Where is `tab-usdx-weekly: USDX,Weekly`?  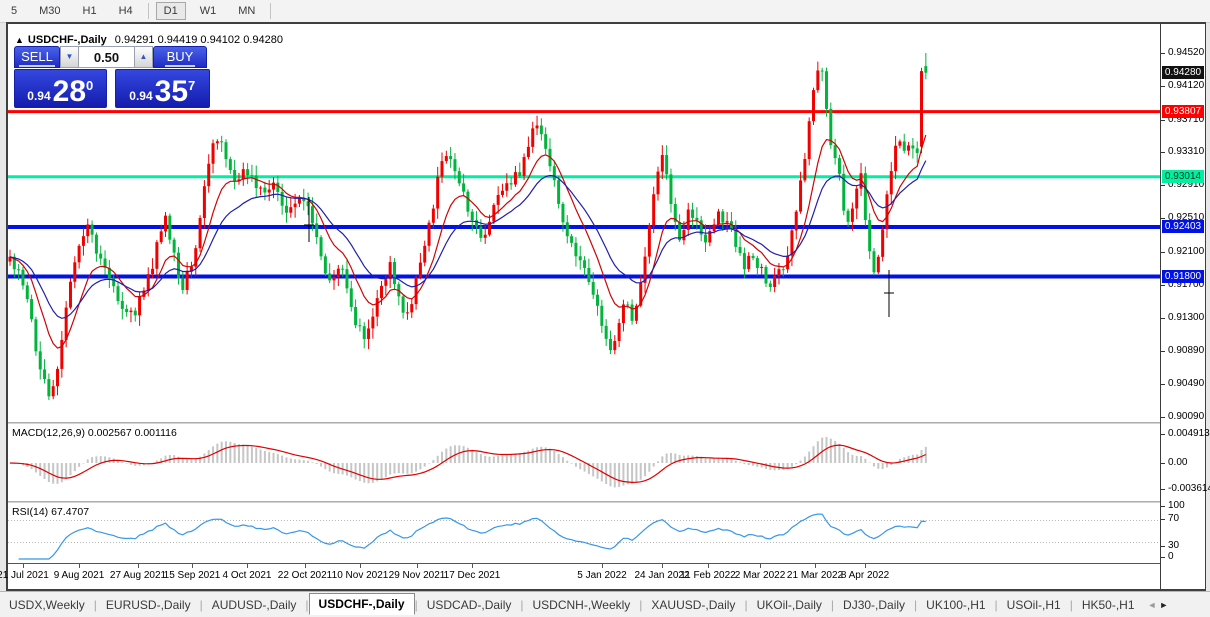 tab-usdx-weekly: USDX,Weekly is located at coordinates (47, 605).